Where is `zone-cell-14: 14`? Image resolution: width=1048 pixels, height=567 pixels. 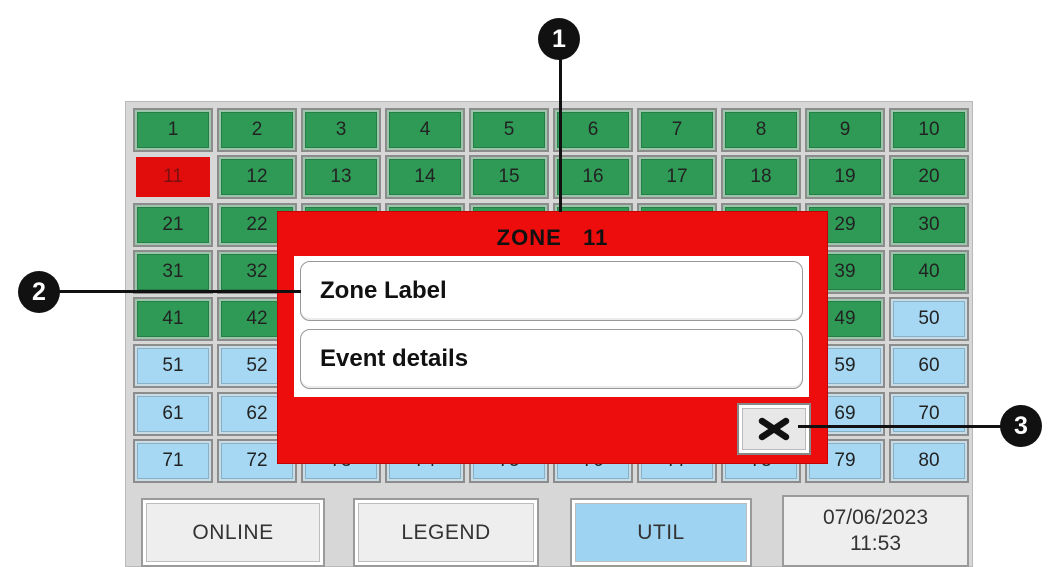
zone-cell-14: 14 is located at coordinates (425, 177).